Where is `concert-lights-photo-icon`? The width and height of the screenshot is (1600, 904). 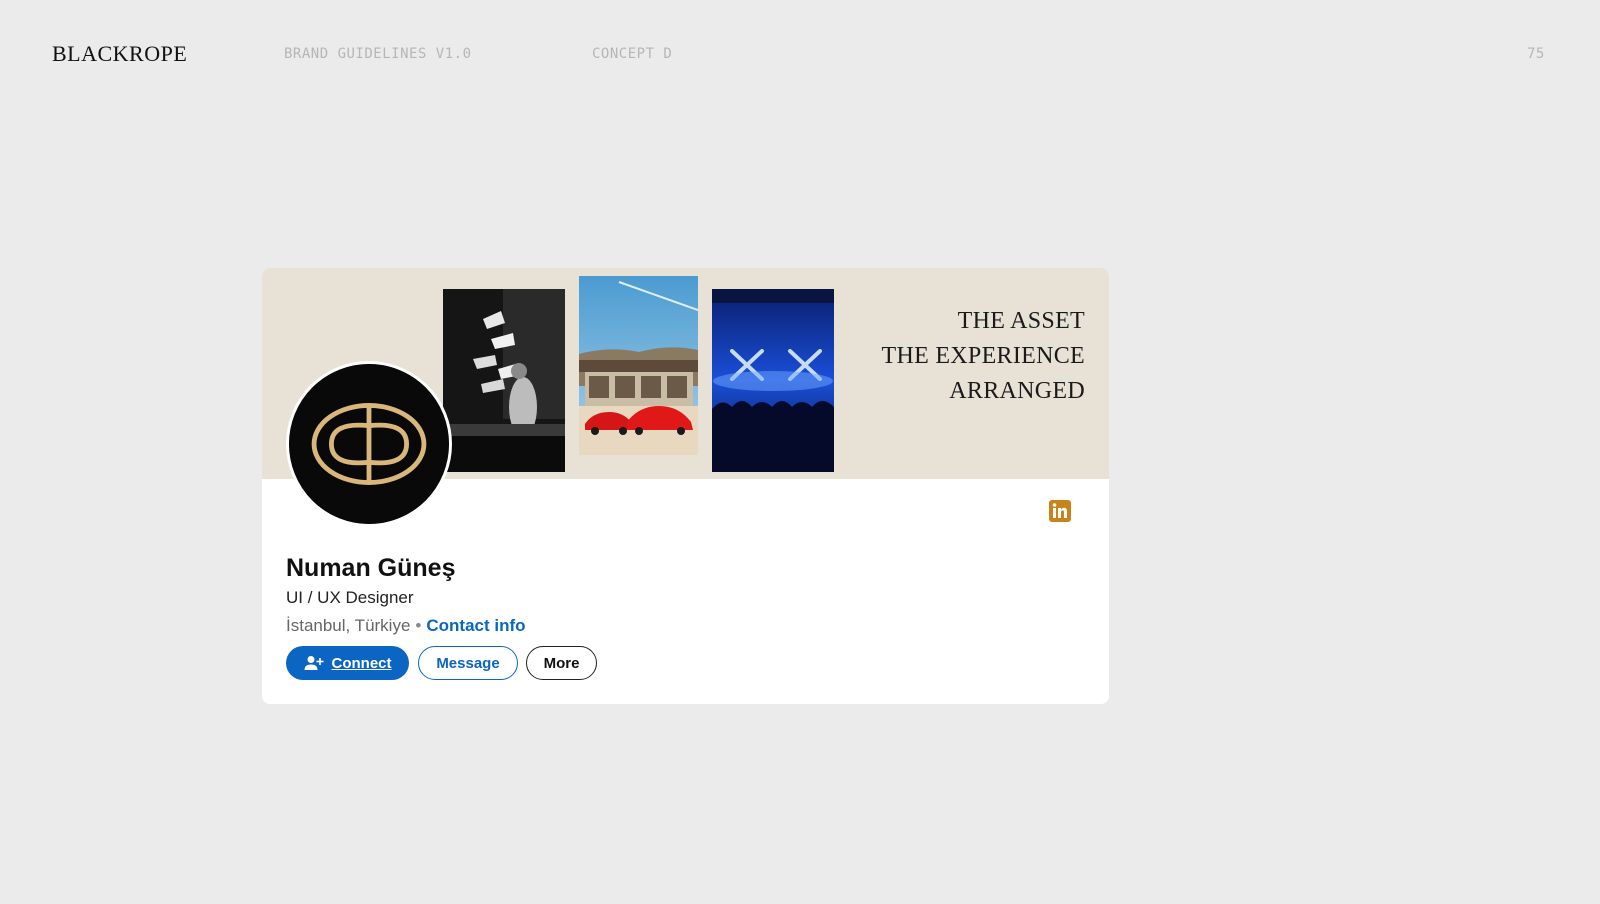 concert-lights-photo-icon is located at coordinates (773, 380).